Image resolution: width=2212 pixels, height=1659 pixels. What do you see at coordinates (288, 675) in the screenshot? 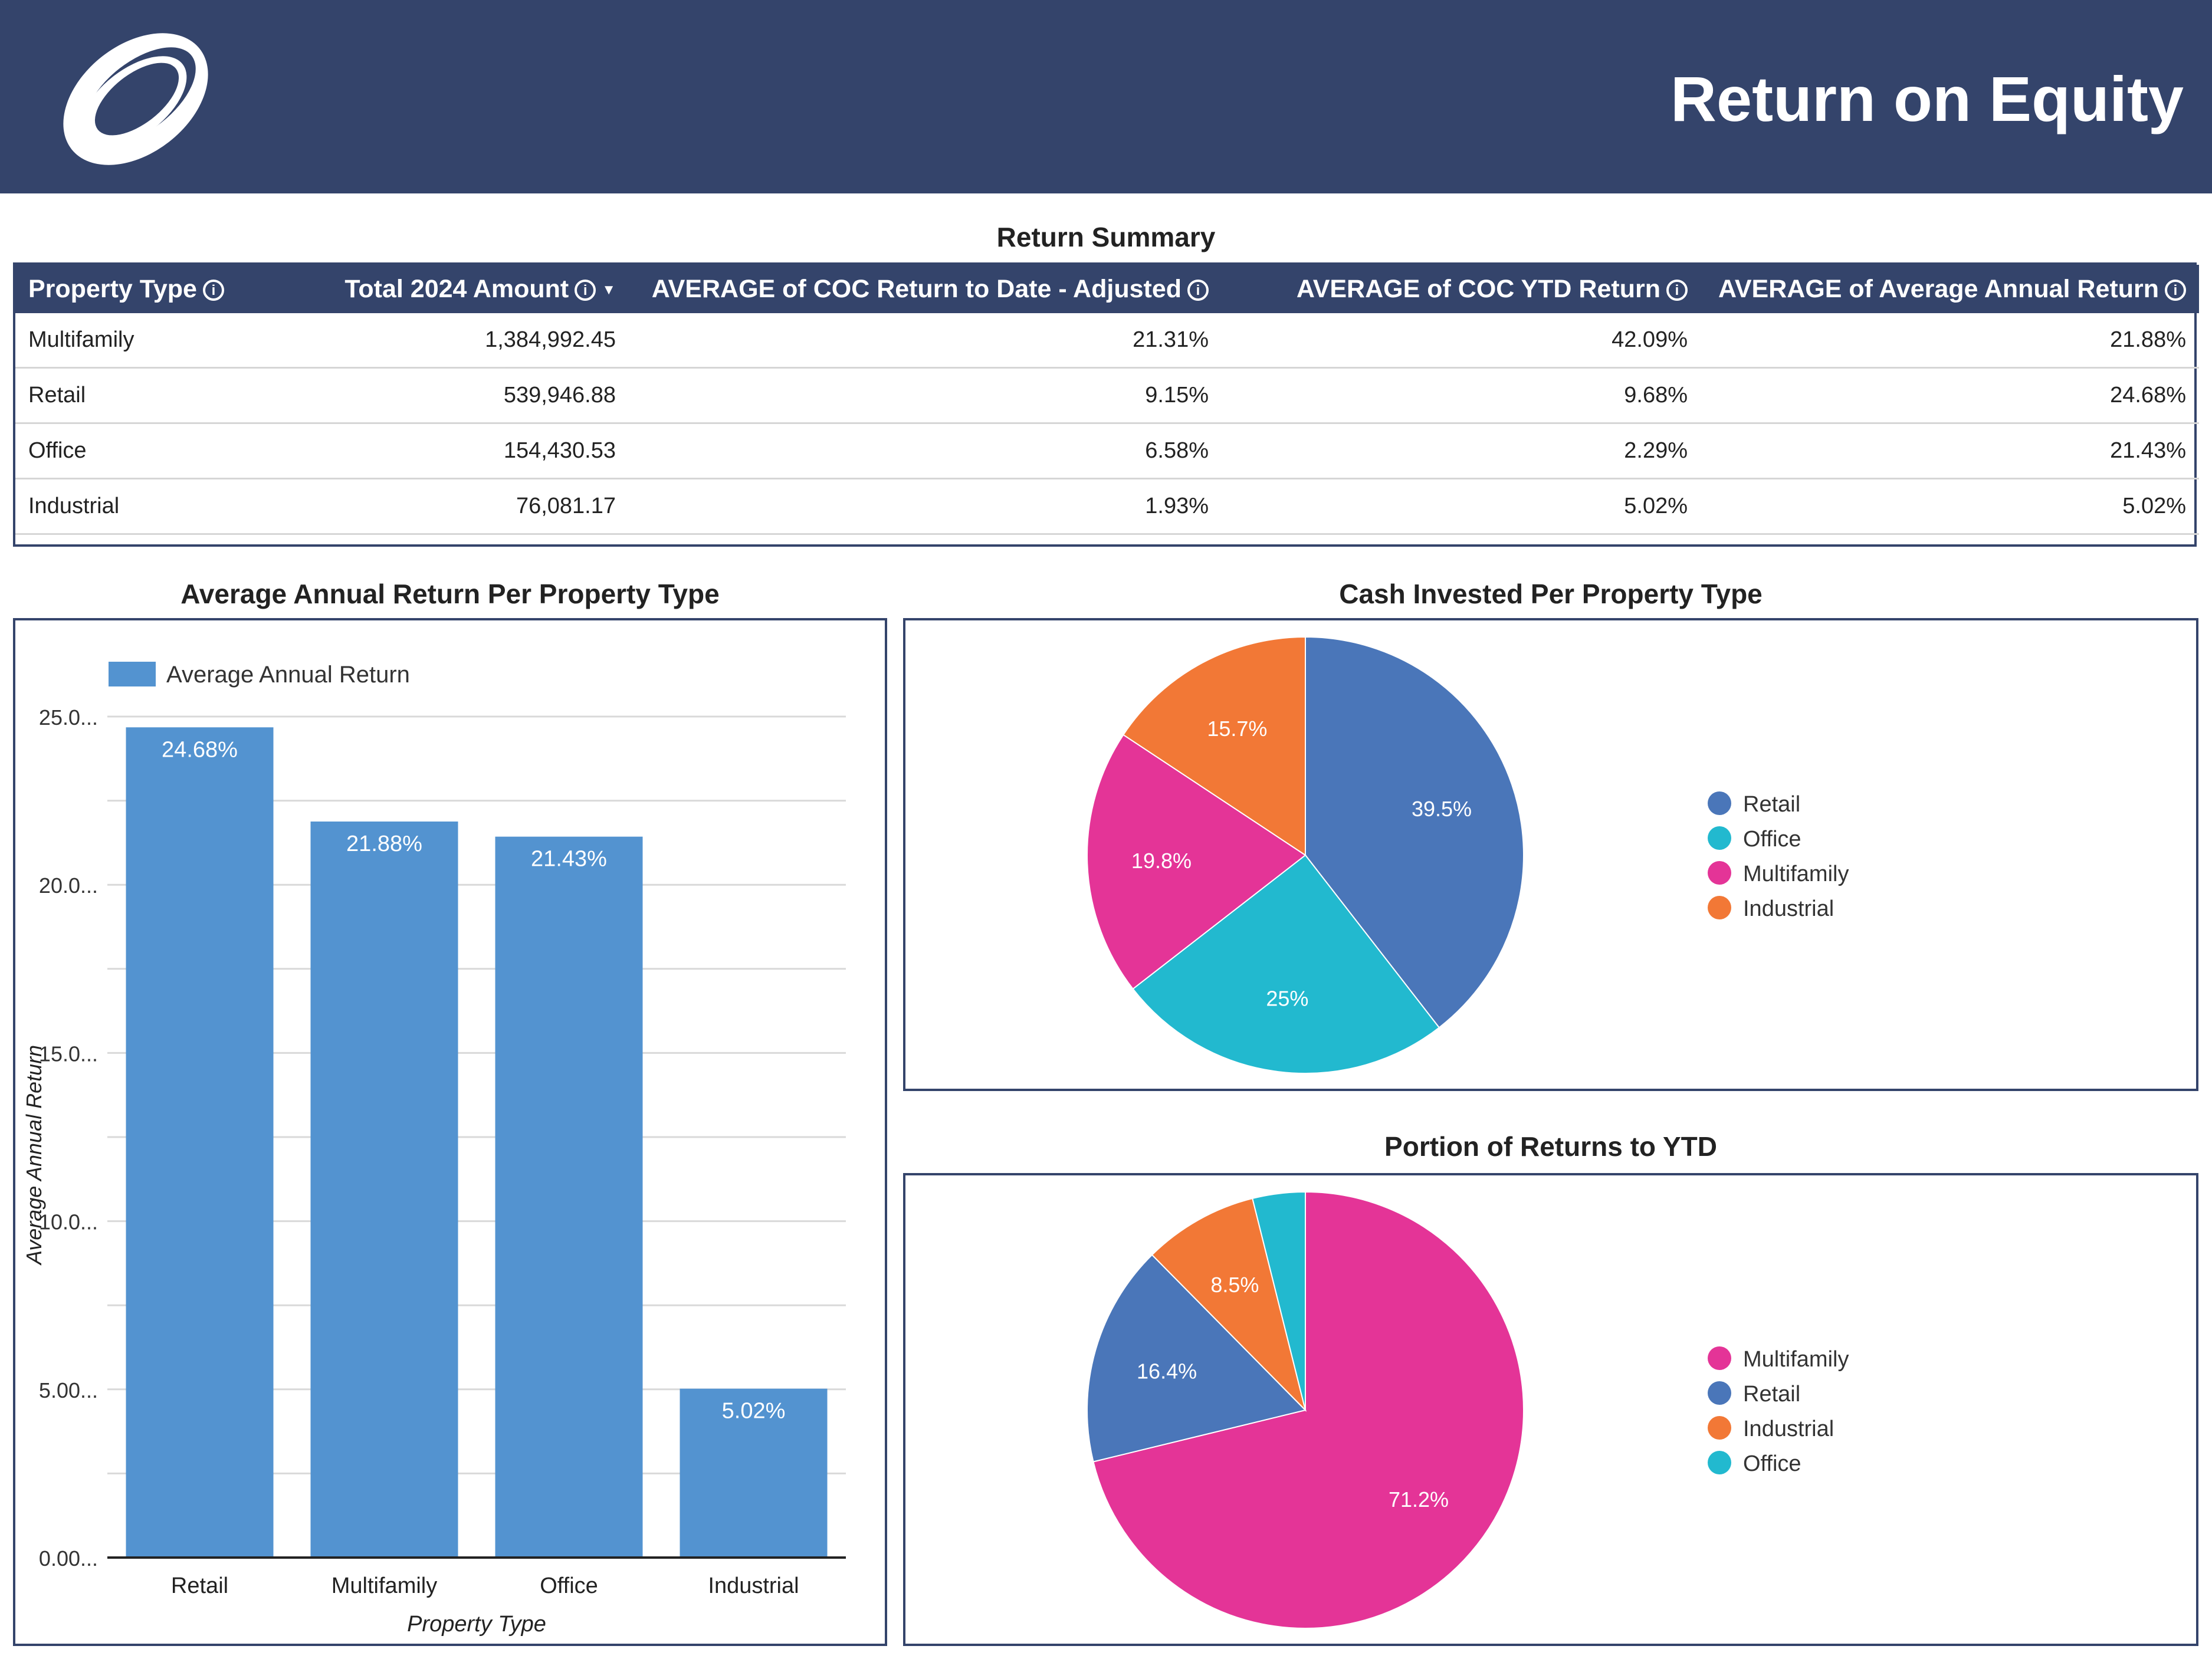
I see `legend-label: Average Annual Return` at bounding box center [288, 675].